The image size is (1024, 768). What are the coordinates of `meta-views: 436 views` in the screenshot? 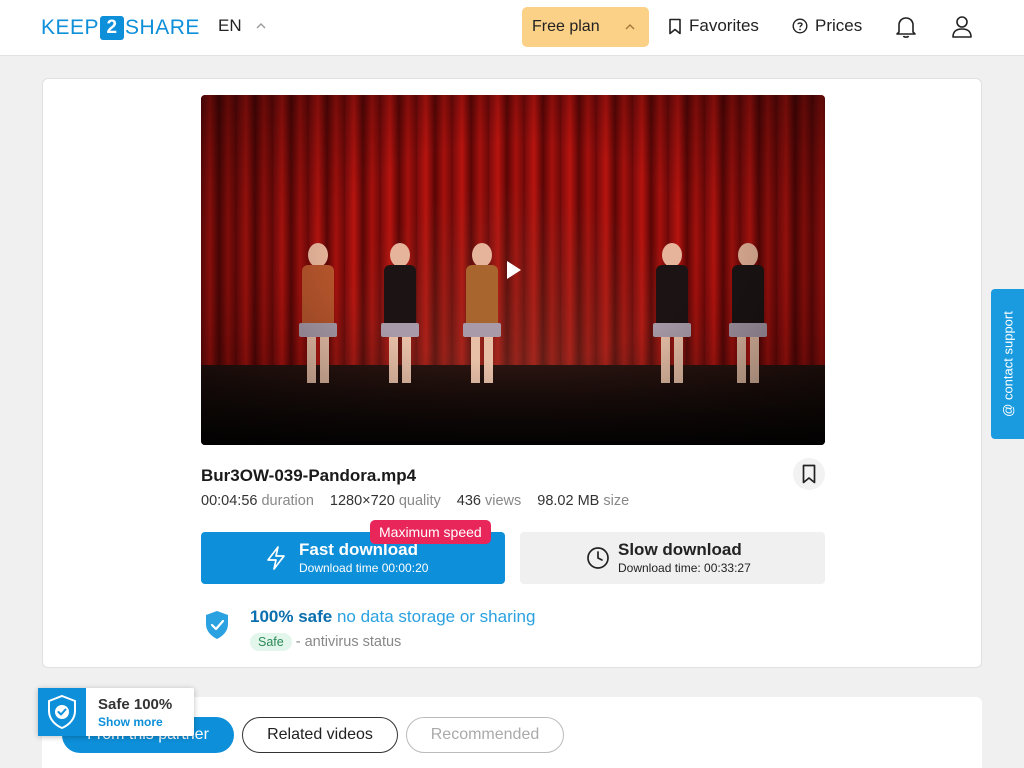 It's located at (489, 501).